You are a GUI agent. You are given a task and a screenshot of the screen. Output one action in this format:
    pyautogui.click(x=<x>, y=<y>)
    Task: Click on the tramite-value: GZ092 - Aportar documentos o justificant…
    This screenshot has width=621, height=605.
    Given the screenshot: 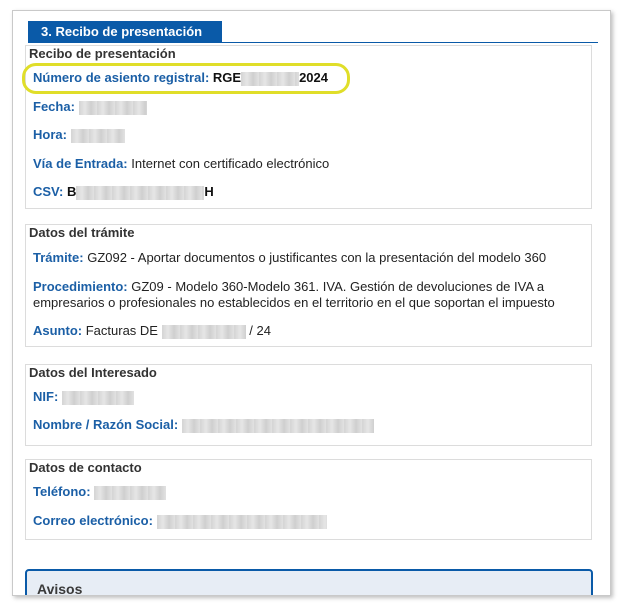 What is the action you would take?
    pyautogui.click(x=317, y=257)
    